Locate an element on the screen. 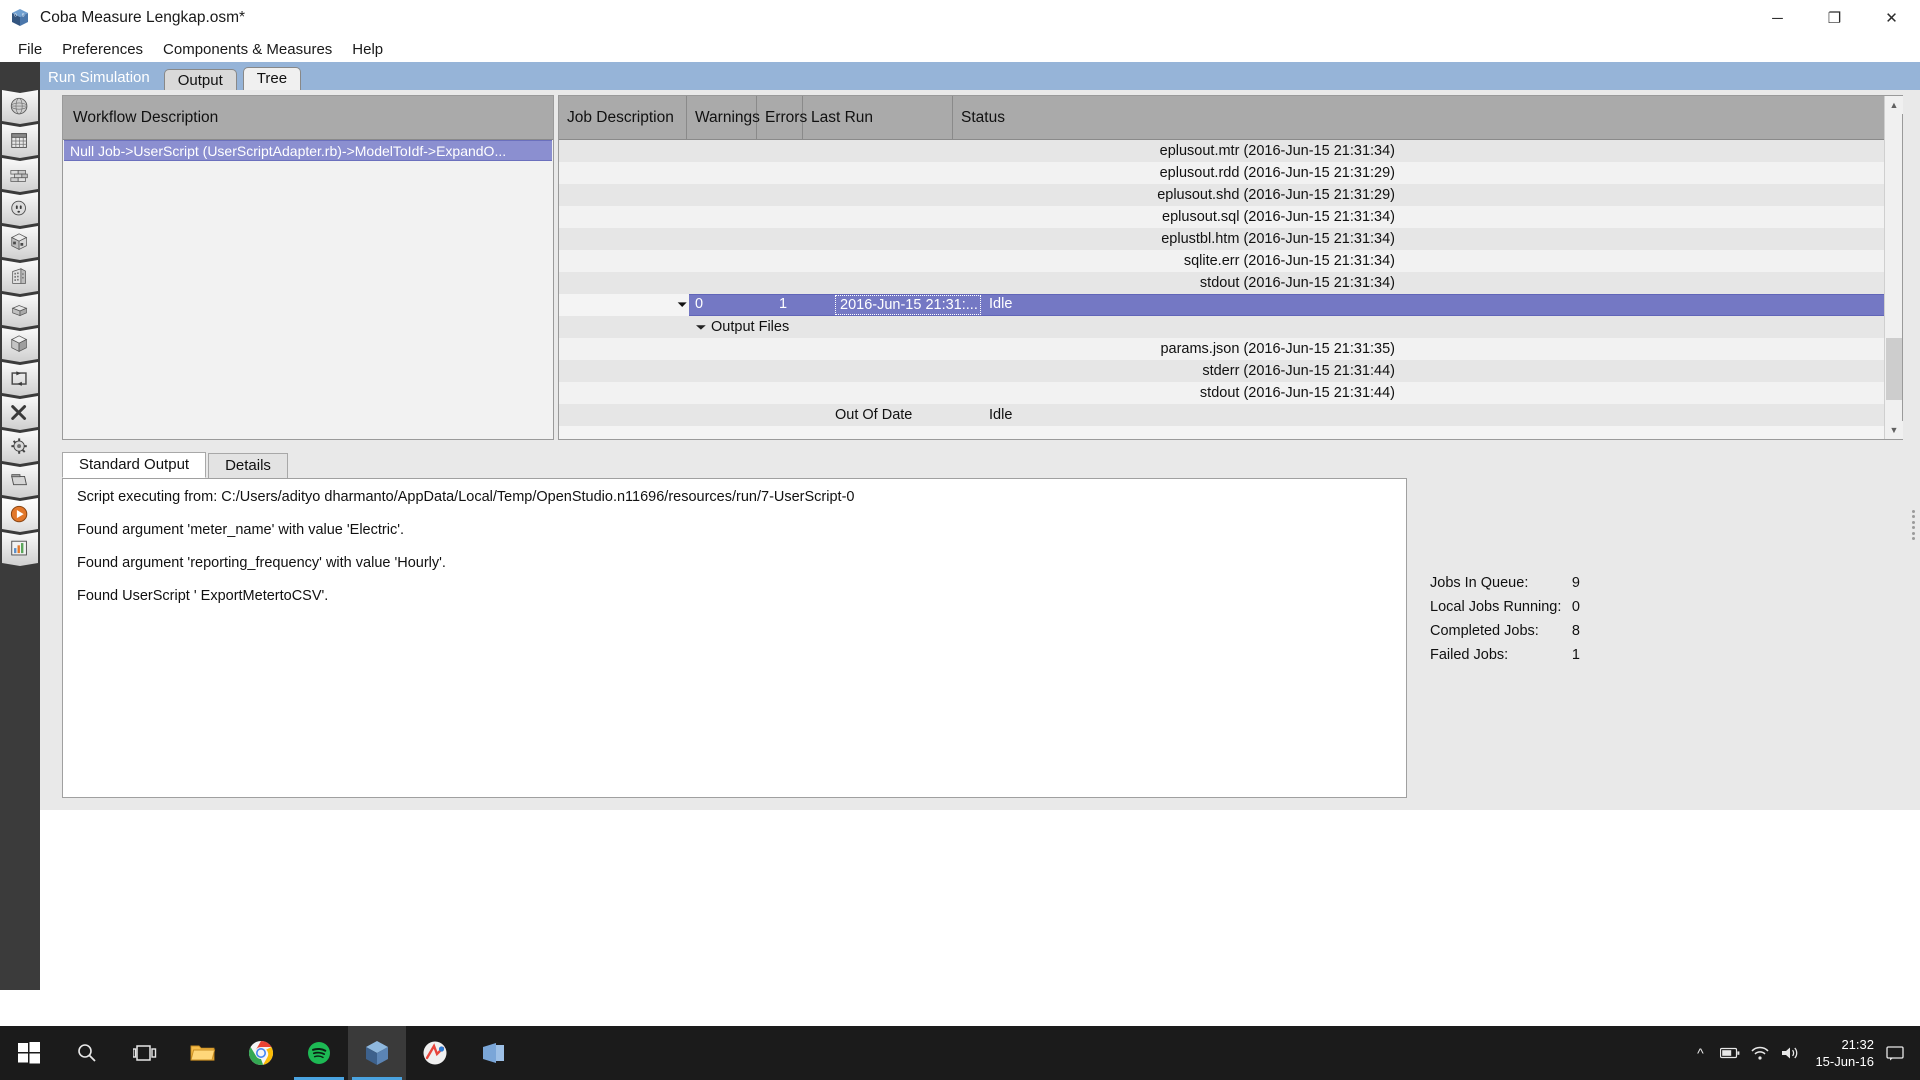 The image size is (1920, 1080). sidebar-item-space-types is located at coordinates (20, 243).